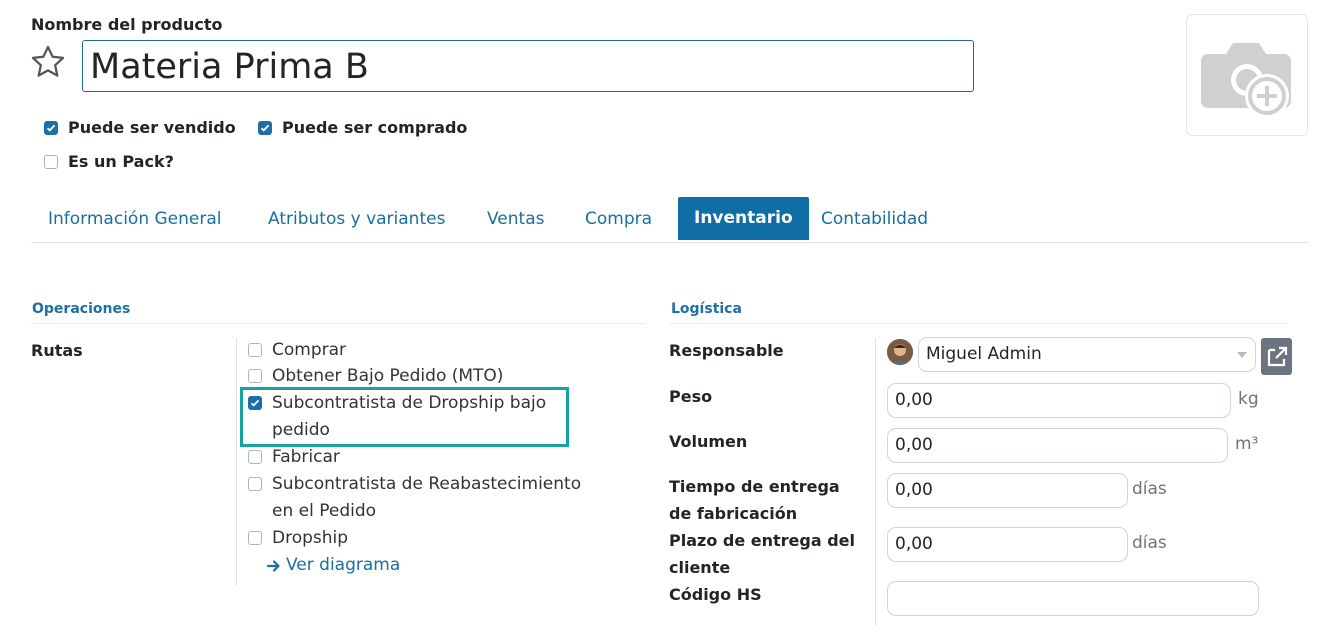 This screenshot has width=1327, height=637. I want to click on peso-unit: kg, so click(1248, 399).